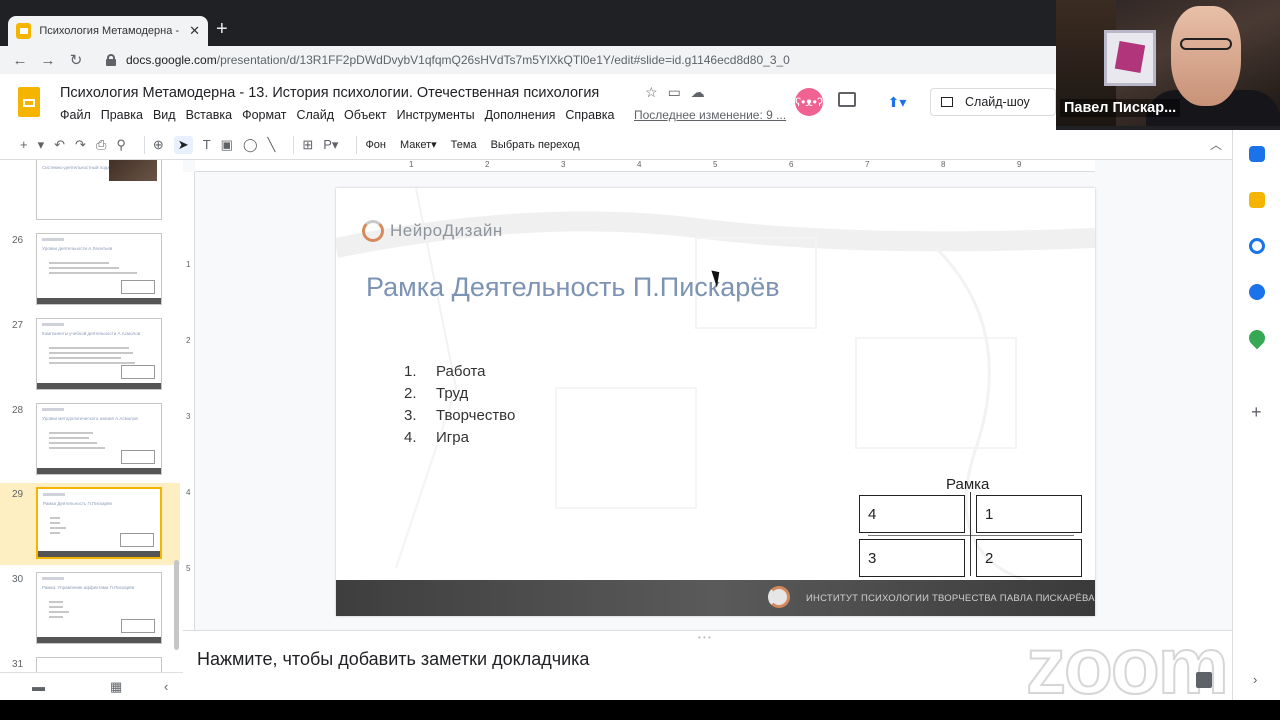 This screenshot has width=1280, height=720. Describe the element at coordinates (867, 164) in the screenshot. I see `ruler-tick: 7` at that location.